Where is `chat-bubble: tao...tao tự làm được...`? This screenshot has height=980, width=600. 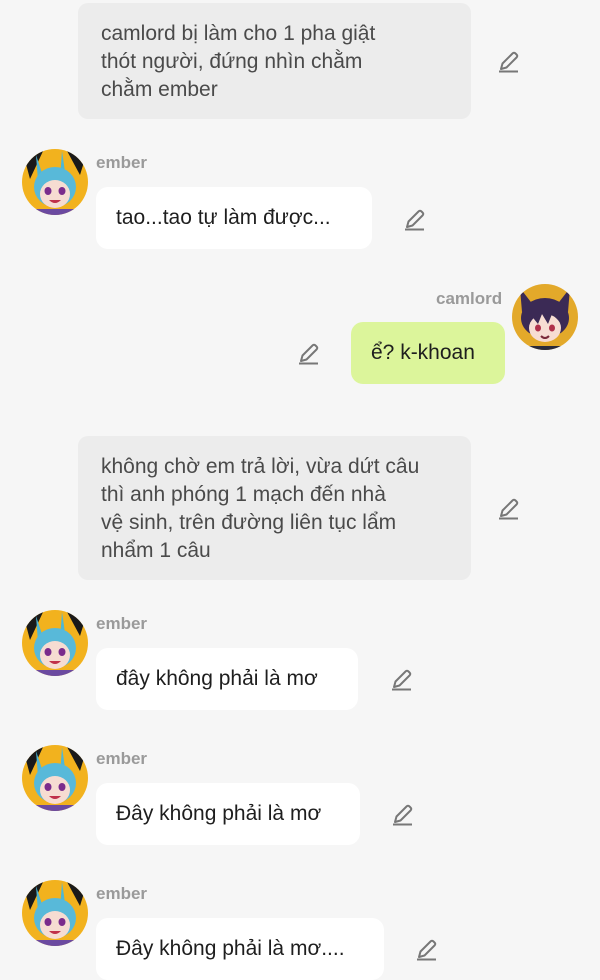 chat-bubble: tao...tao tự làm được... is located at coordinates (234, 218).